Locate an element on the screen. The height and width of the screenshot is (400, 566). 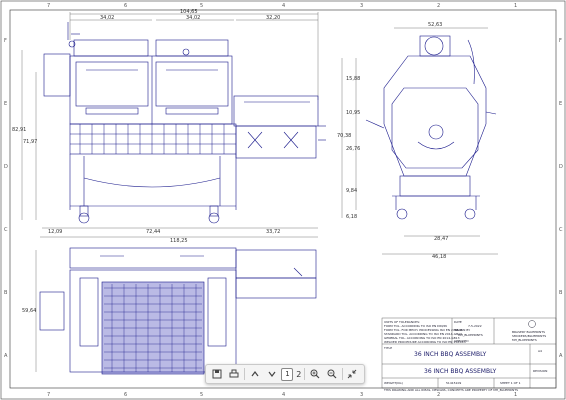
collapse-icon is located at coordinates (352, 374).